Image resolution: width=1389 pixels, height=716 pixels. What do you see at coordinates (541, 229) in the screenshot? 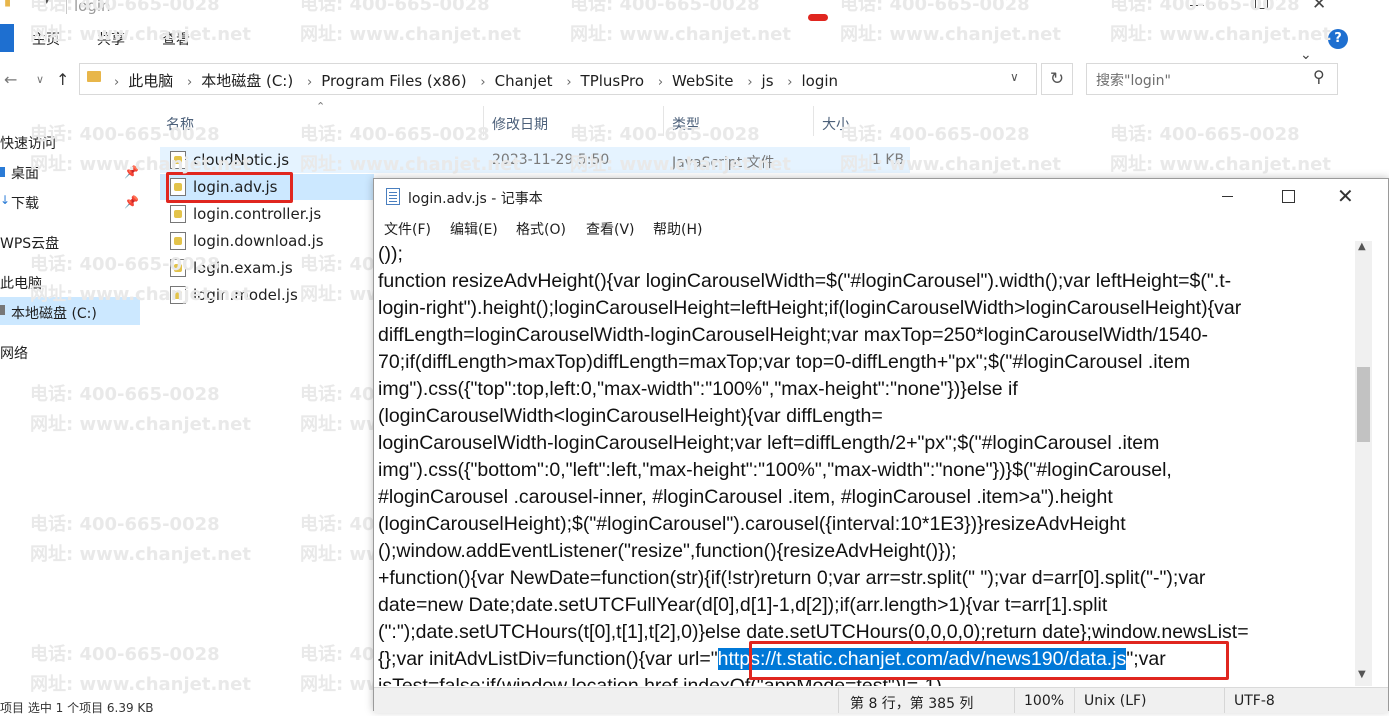
I see `menu-format: 格式(O)` at bounding box center [541, 229].